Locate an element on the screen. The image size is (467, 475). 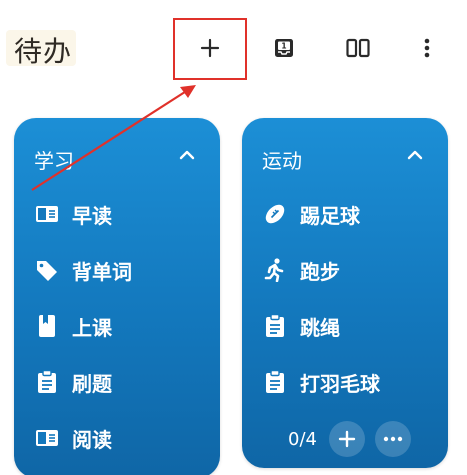
columns-view-button is located at coordinates (358, 48).